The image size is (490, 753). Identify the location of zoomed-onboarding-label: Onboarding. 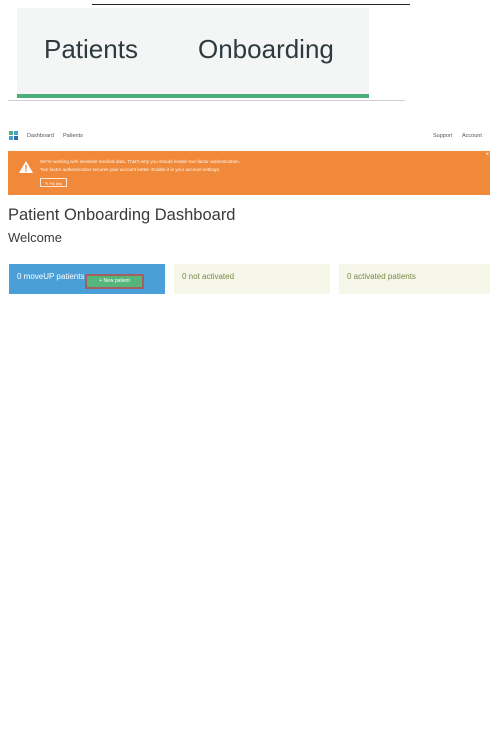
(266, 49).